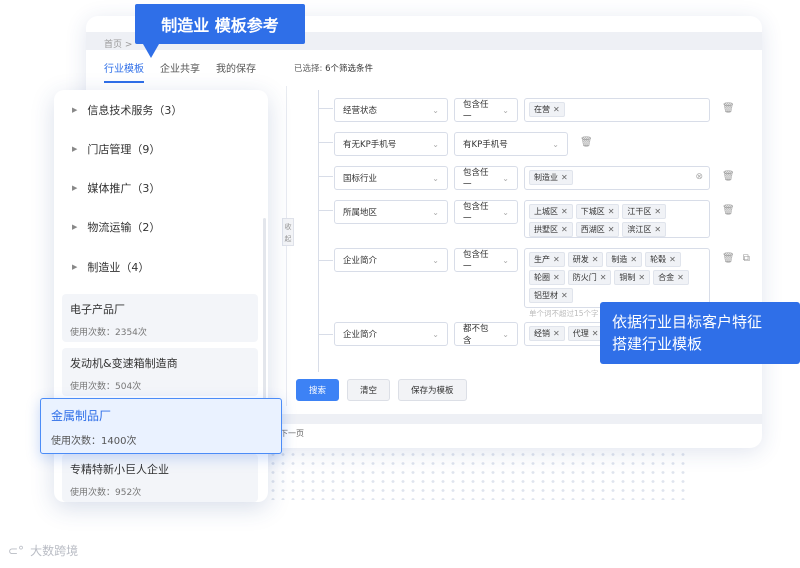 The height and width of the screenshot is (568, 800). I want to click on value-tag: 西湖区 ✕, so click(597, 229).